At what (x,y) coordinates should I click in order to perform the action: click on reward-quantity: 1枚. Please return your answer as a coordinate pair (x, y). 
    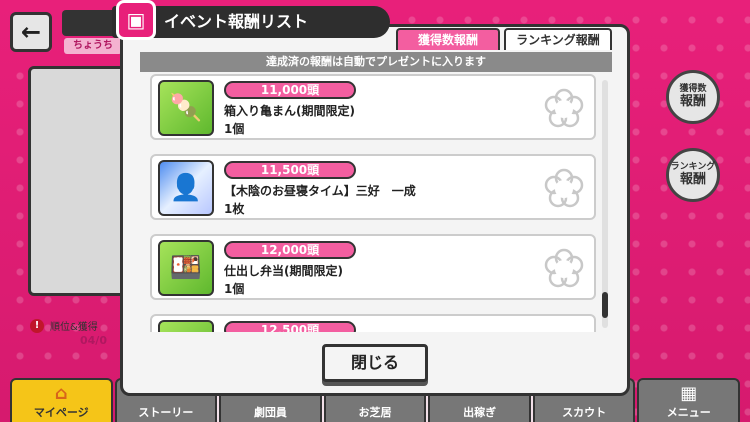
    Looking at the image, I should click on (234, 209).